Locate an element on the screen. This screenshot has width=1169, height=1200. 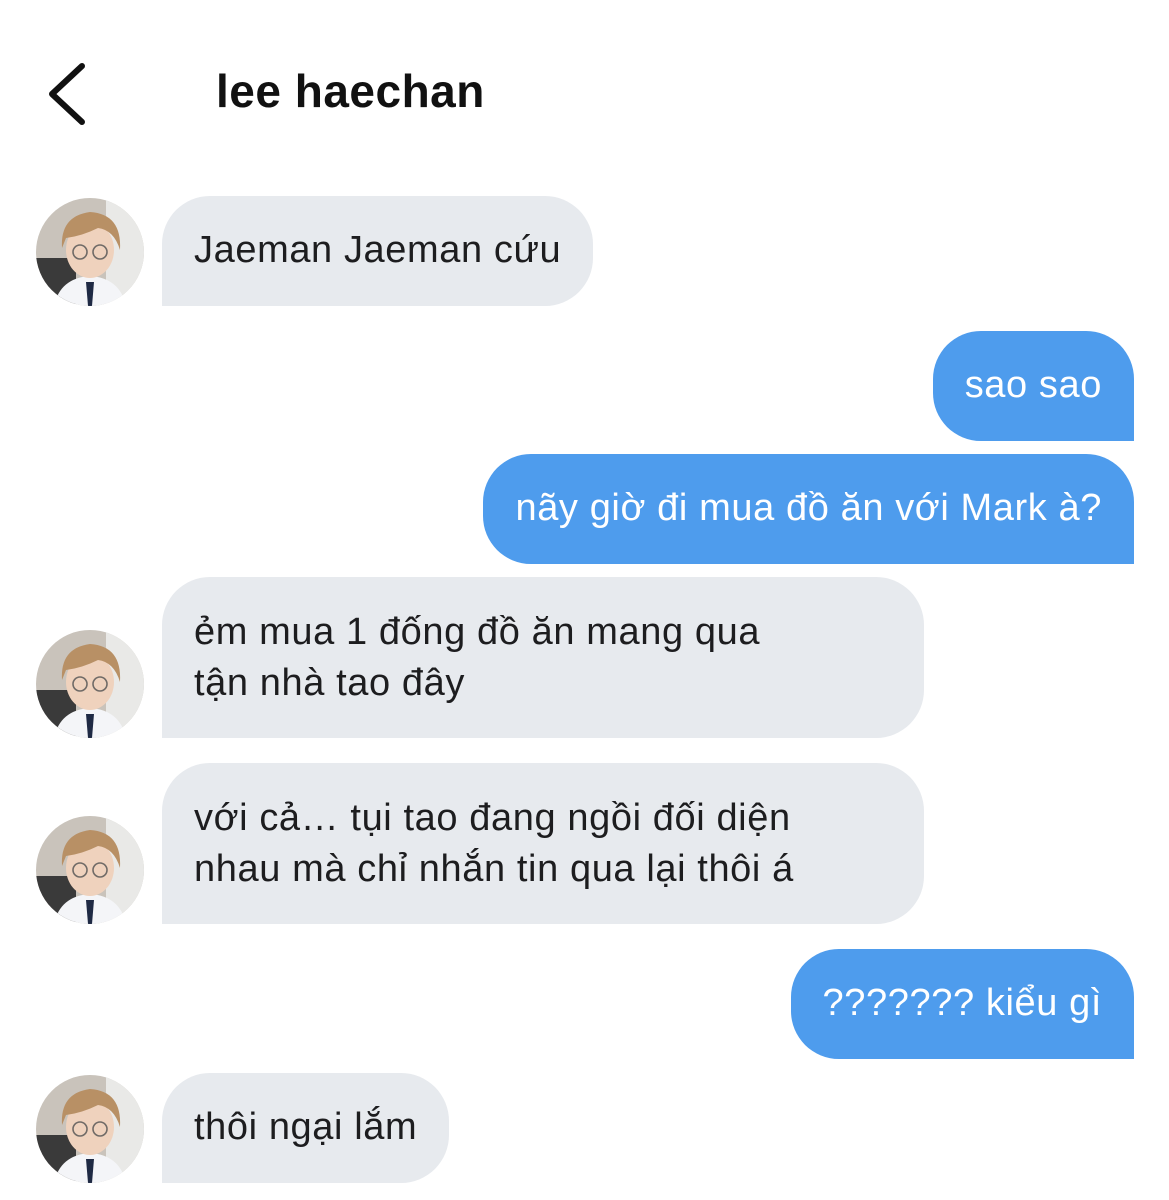
message-text-line: tận nhà tao đây is located at coordinates (329, 683).